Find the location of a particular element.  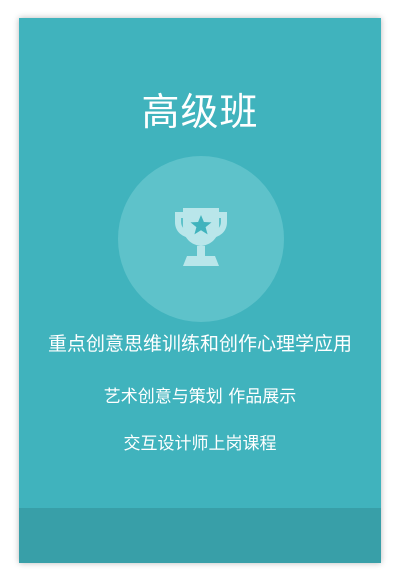

course-feature-1: 重点创意思维训练和创作心理学应用 is located at coordinates (199, 344).